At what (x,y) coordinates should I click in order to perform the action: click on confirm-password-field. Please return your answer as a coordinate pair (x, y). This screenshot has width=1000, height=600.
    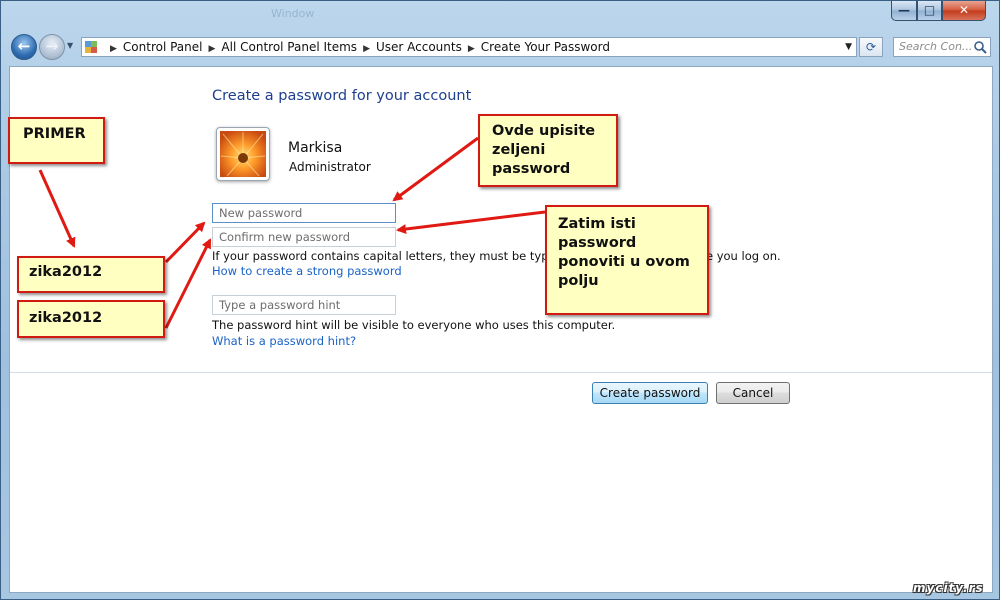
    Looking at the image, I should click on (304, 237).